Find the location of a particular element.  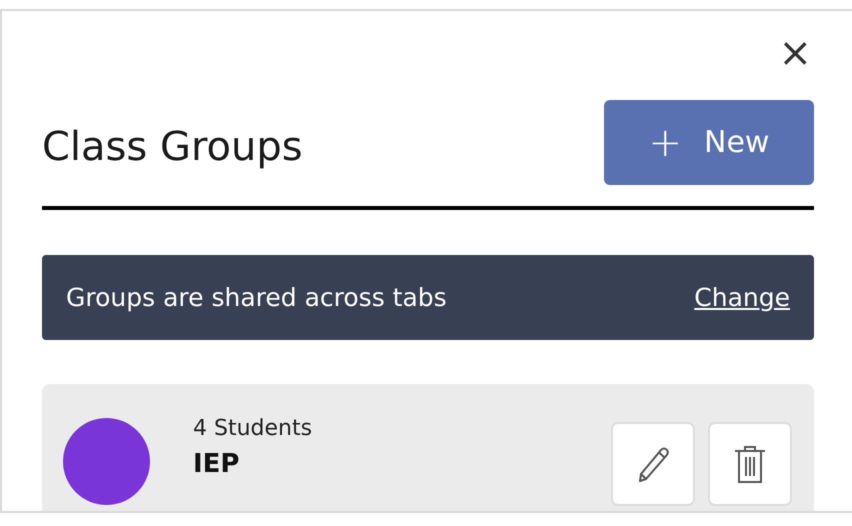

group-name: IEP is located at coordinates (216, 464).